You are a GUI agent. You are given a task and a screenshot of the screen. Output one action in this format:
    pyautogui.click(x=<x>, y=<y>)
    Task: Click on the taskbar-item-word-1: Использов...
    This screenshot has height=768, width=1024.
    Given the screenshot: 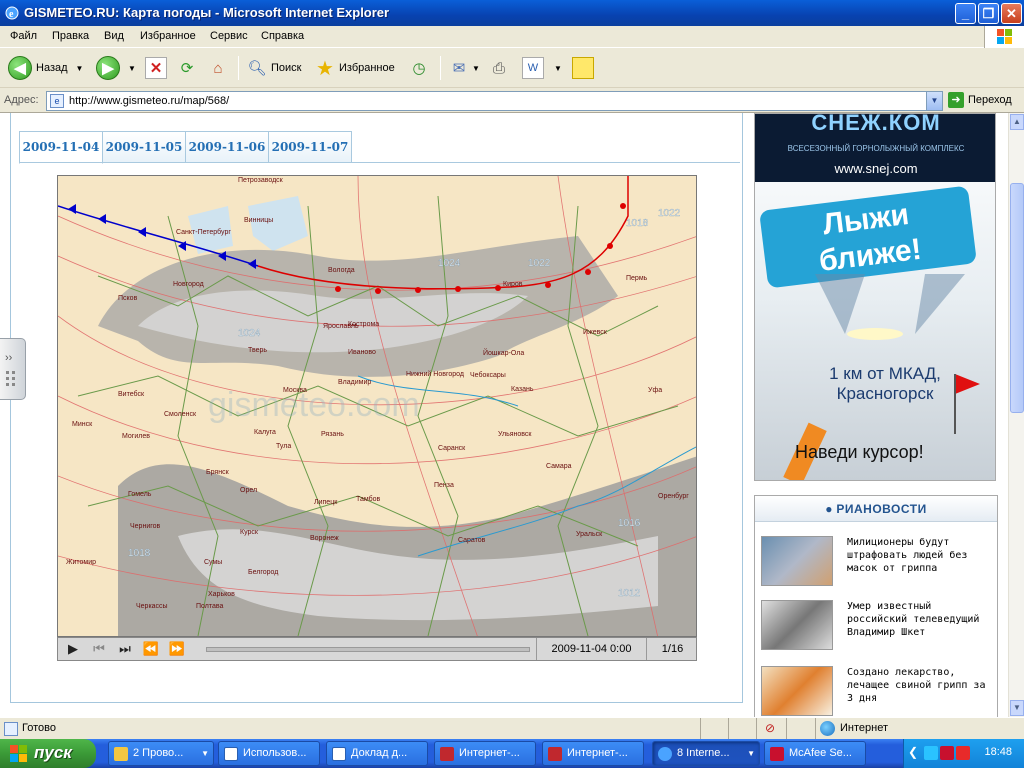 What is the action you would take?
    pyautogui.click(x=269, y=753)
    